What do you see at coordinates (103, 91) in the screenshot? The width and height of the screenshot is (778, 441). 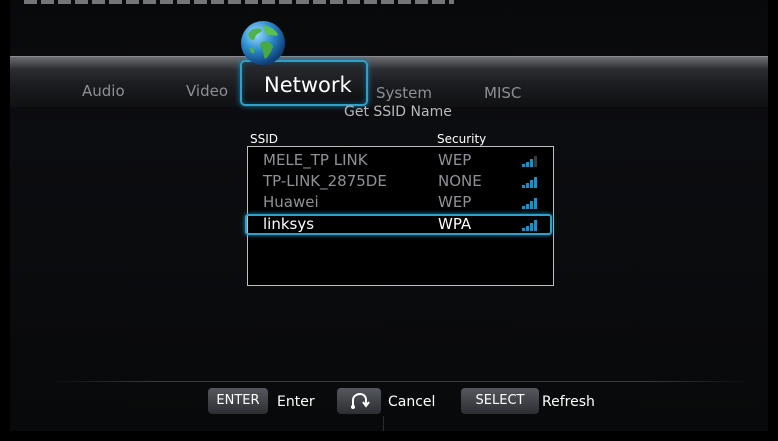 I see `tab-audio: Audio` at bounding box center [103, 91].